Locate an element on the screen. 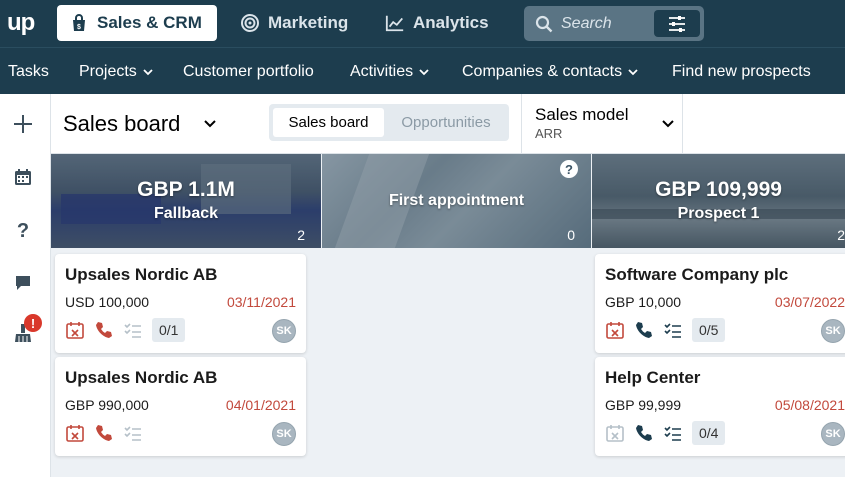 This screenshot has width=845, height=477. stage-name: First appointment is located at coordinates (456, 200).